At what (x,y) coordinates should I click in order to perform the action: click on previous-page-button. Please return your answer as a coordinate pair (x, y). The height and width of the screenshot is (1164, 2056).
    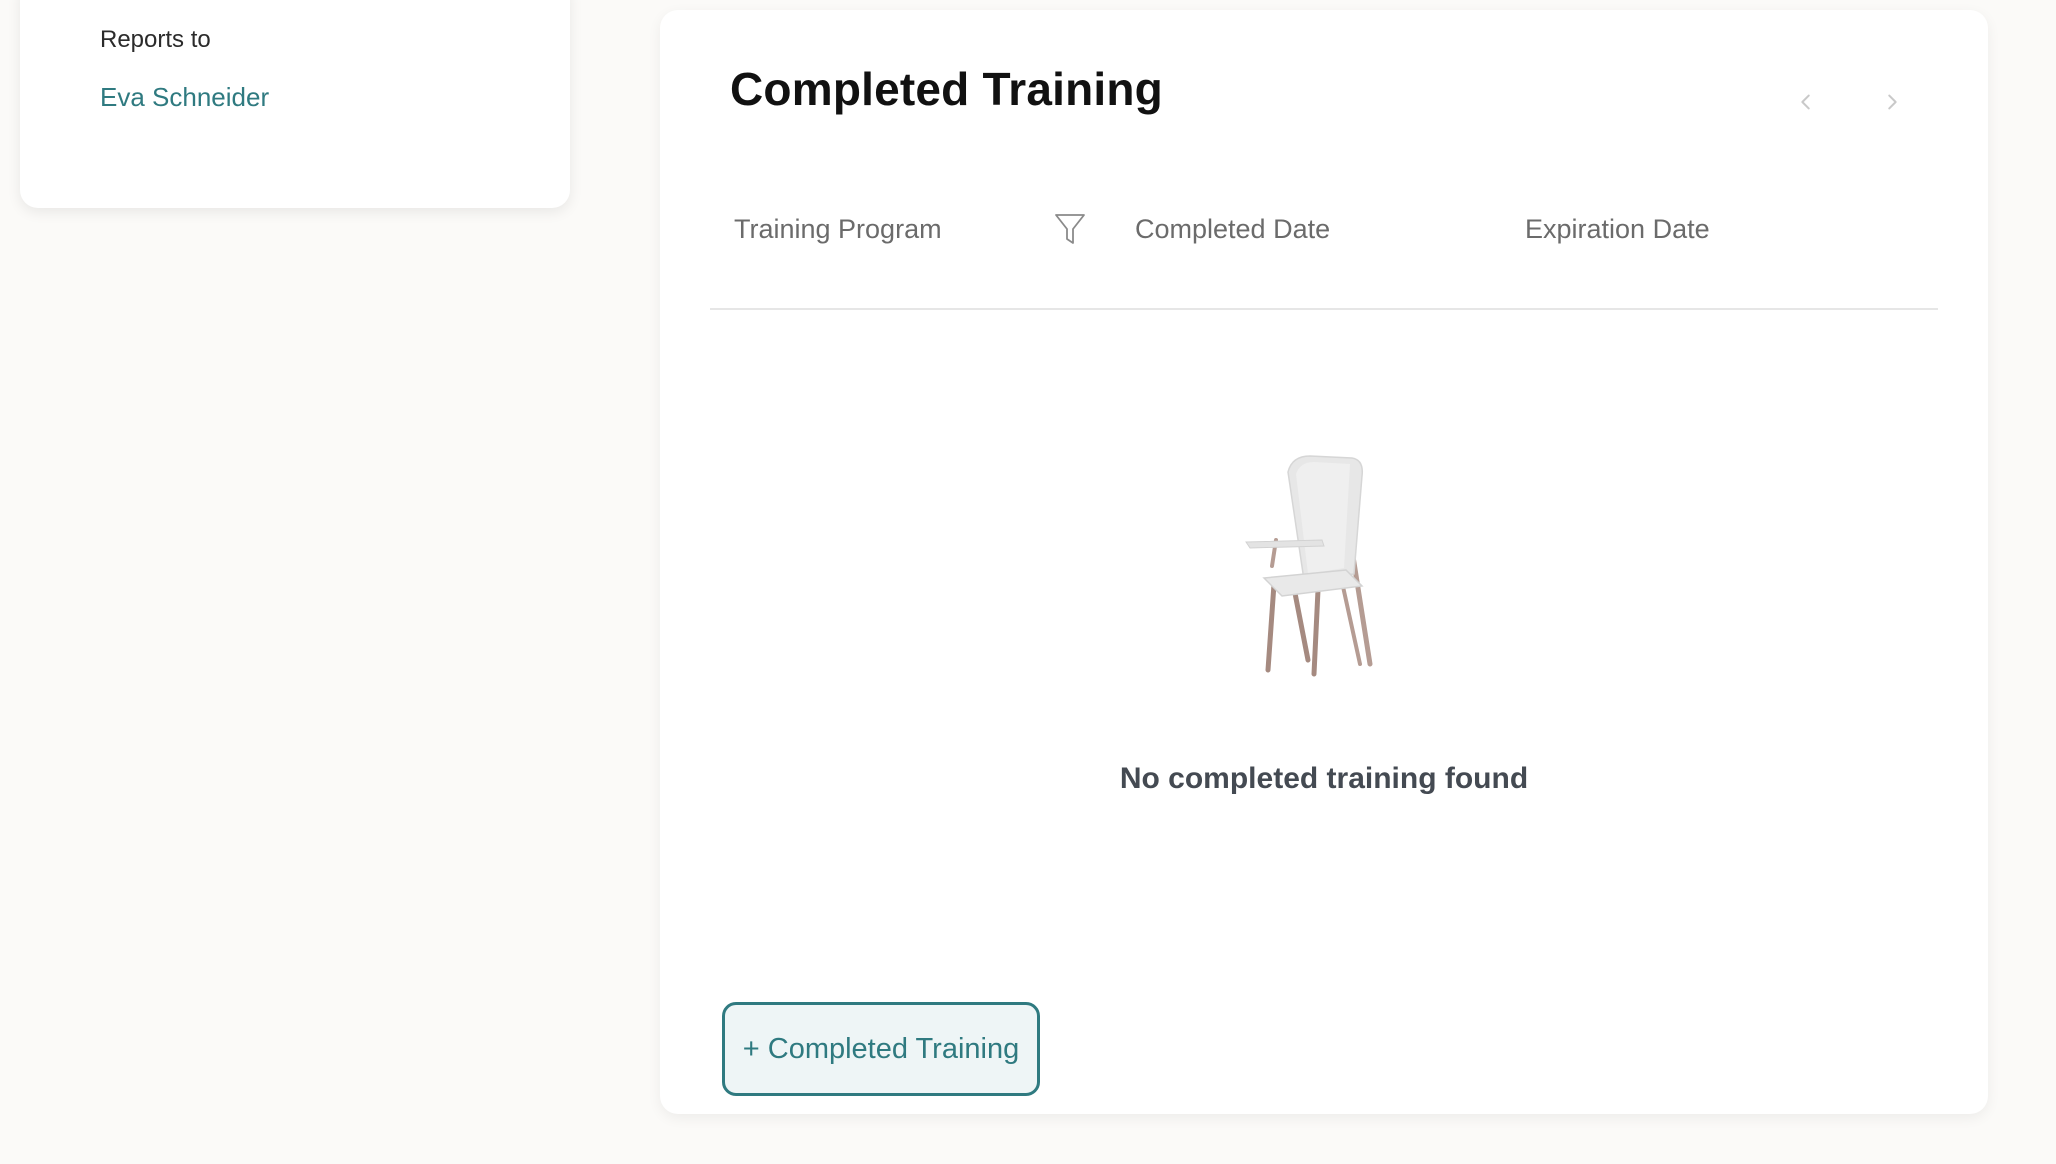
    Looking at the image, I should click on (1806, 102).